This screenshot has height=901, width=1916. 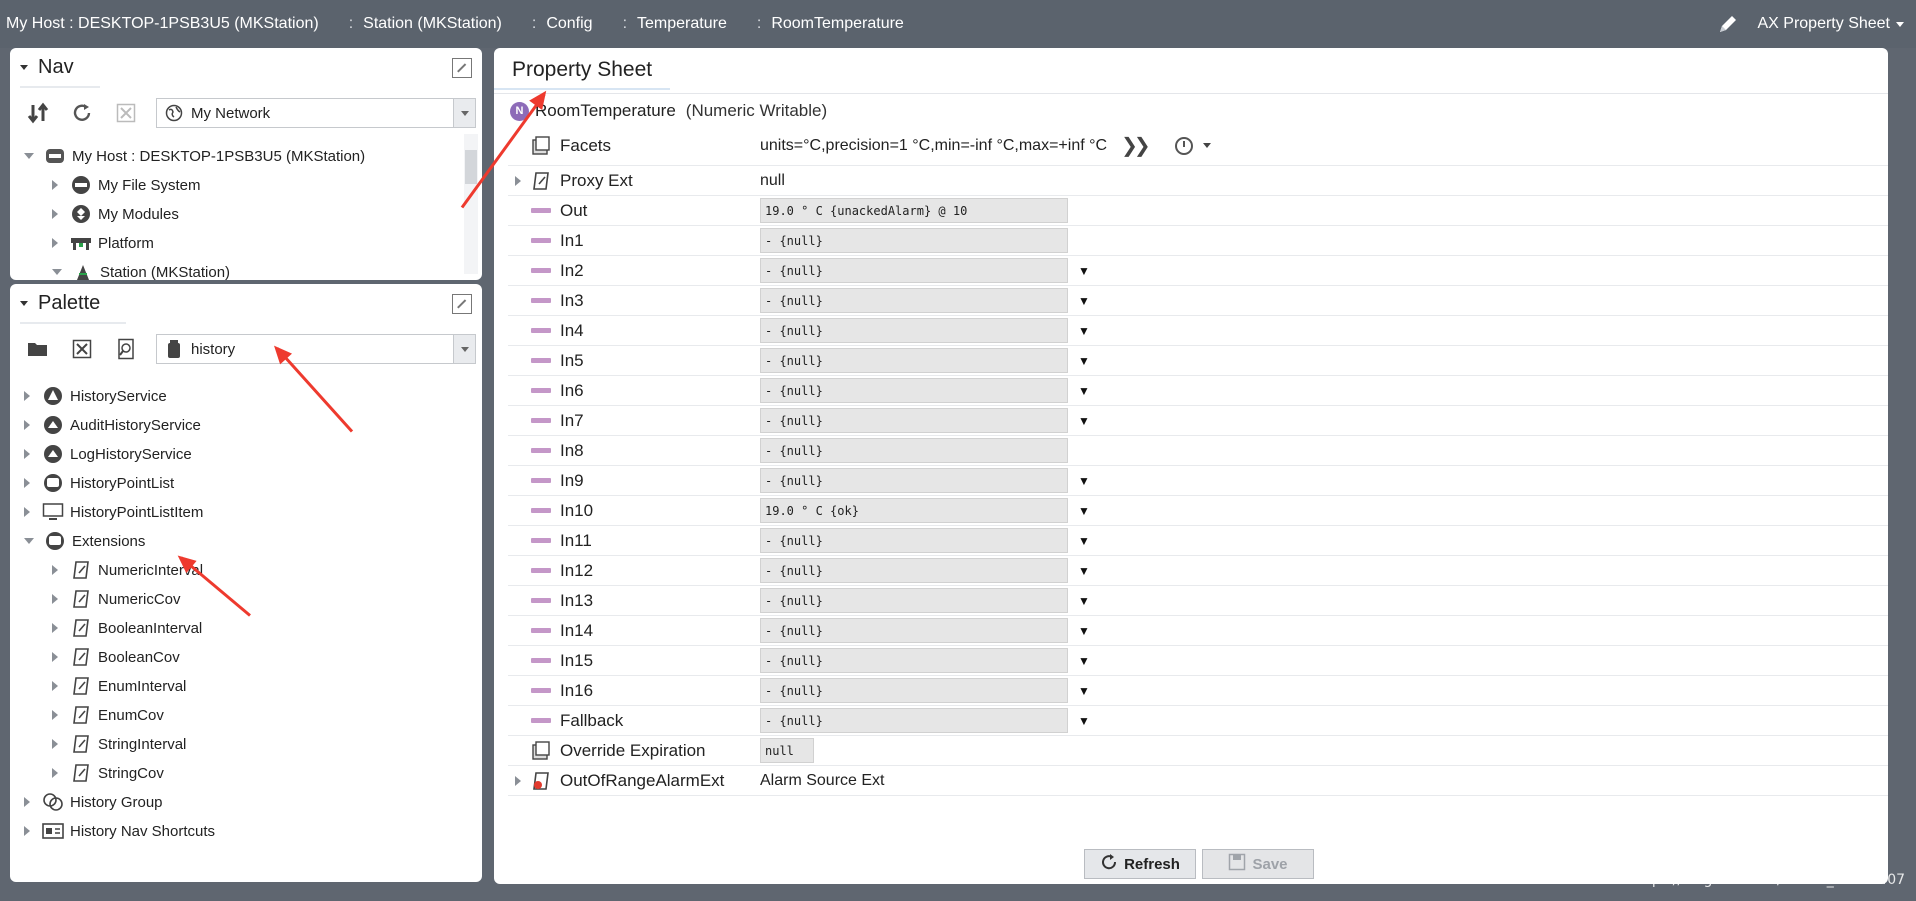 I want to click on palette-item-audithistoryservice: AuditHistoryService, so click(x=112, y=425).